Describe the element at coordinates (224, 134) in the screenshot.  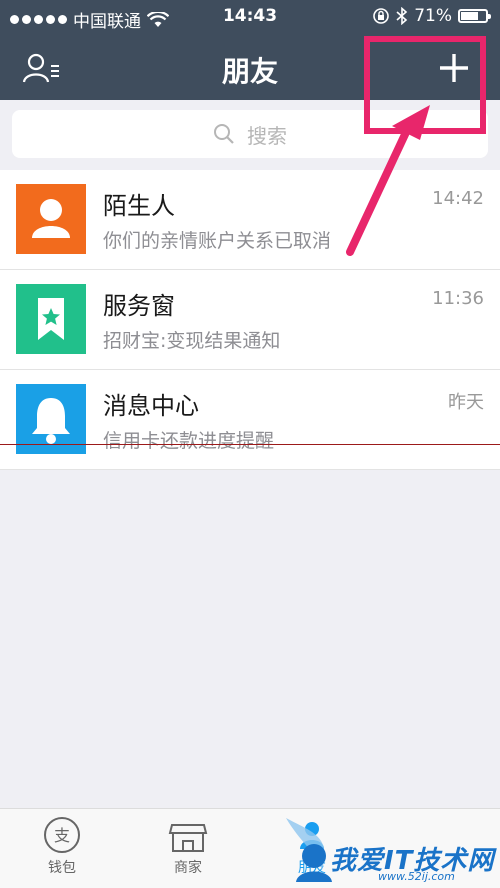
I see `search-icon` at that location.